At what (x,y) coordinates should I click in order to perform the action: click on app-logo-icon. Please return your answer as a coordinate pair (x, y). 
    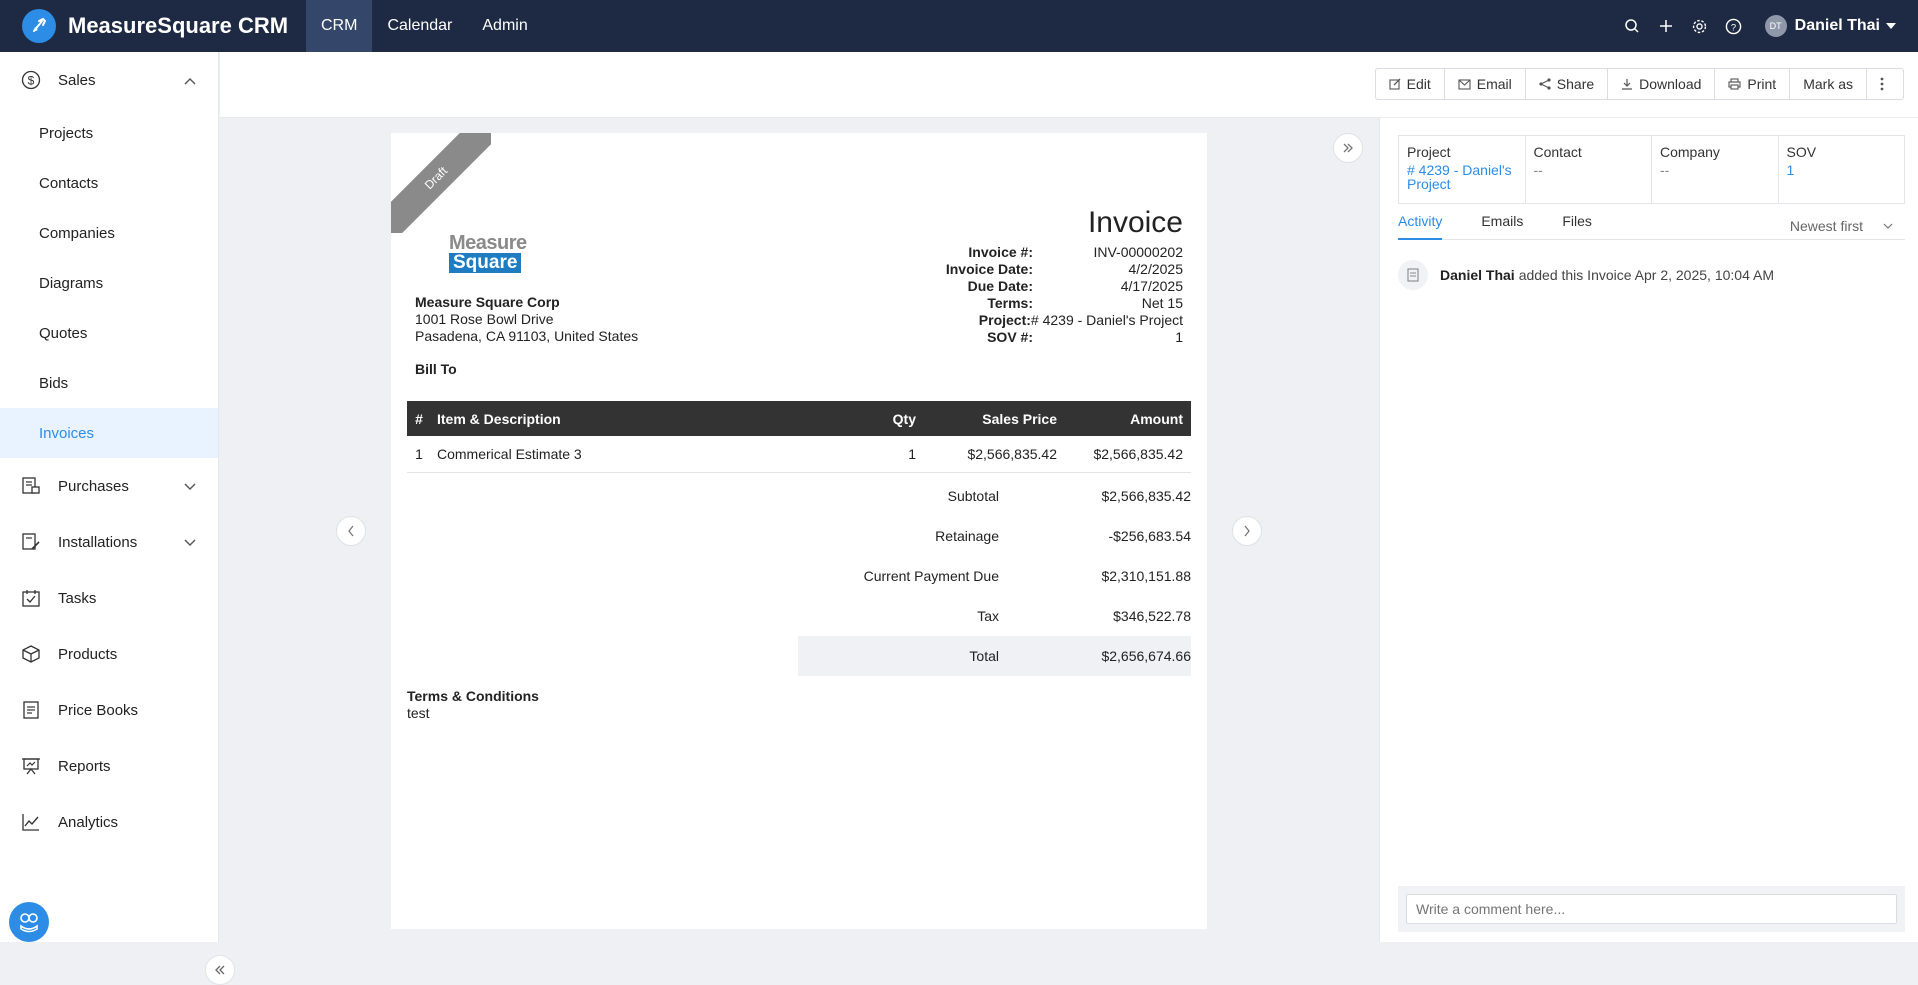
    Looking at the image, I should click on (39, 26).